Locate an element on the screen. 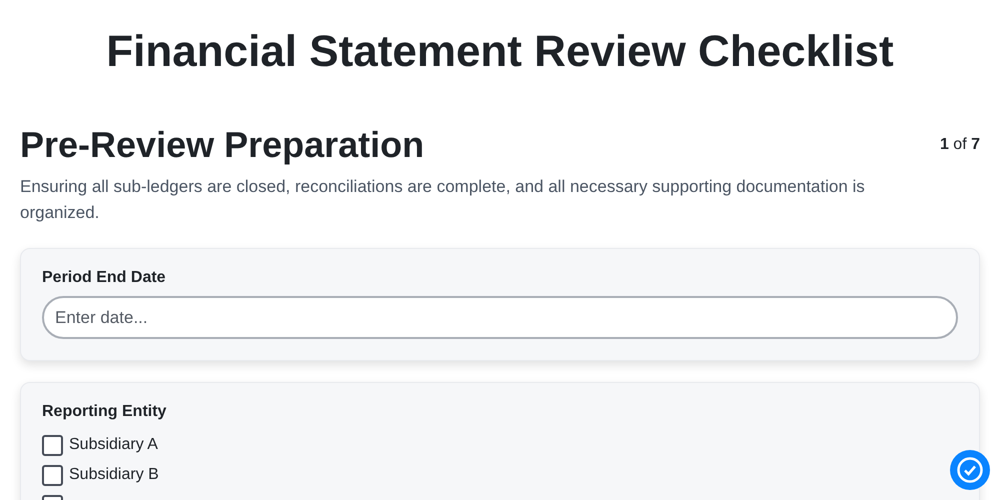  field-label: Reporting Entity is located at coordinates (104, 412).